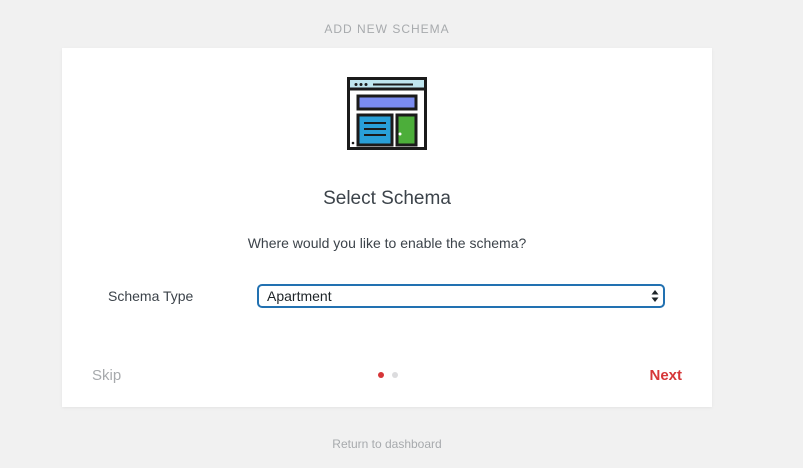 The image size is (803, 468). What do you see at coordinates (665, 375) in the screenshot?
I see `next-button: Next` at bounding box center [665, 375].